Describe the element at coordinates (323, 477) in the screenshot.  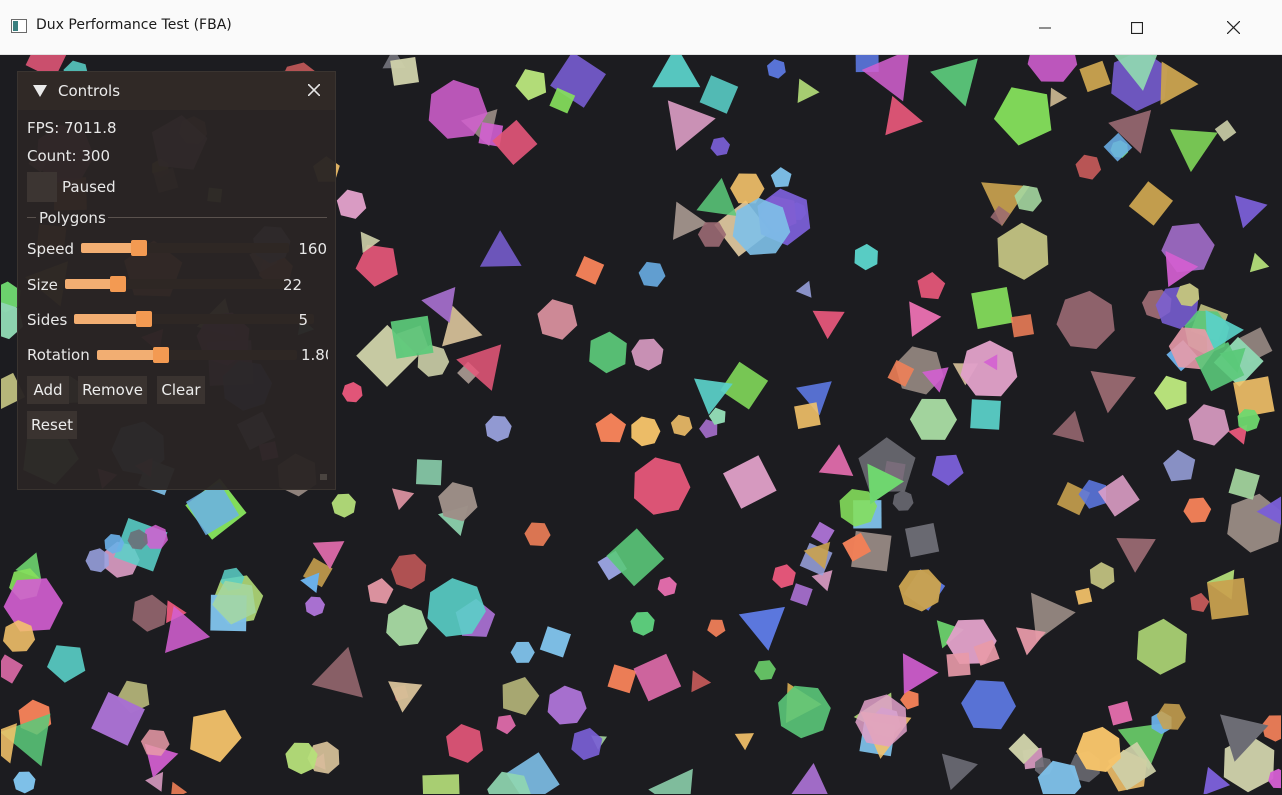
I see `resize-grip` at that location.